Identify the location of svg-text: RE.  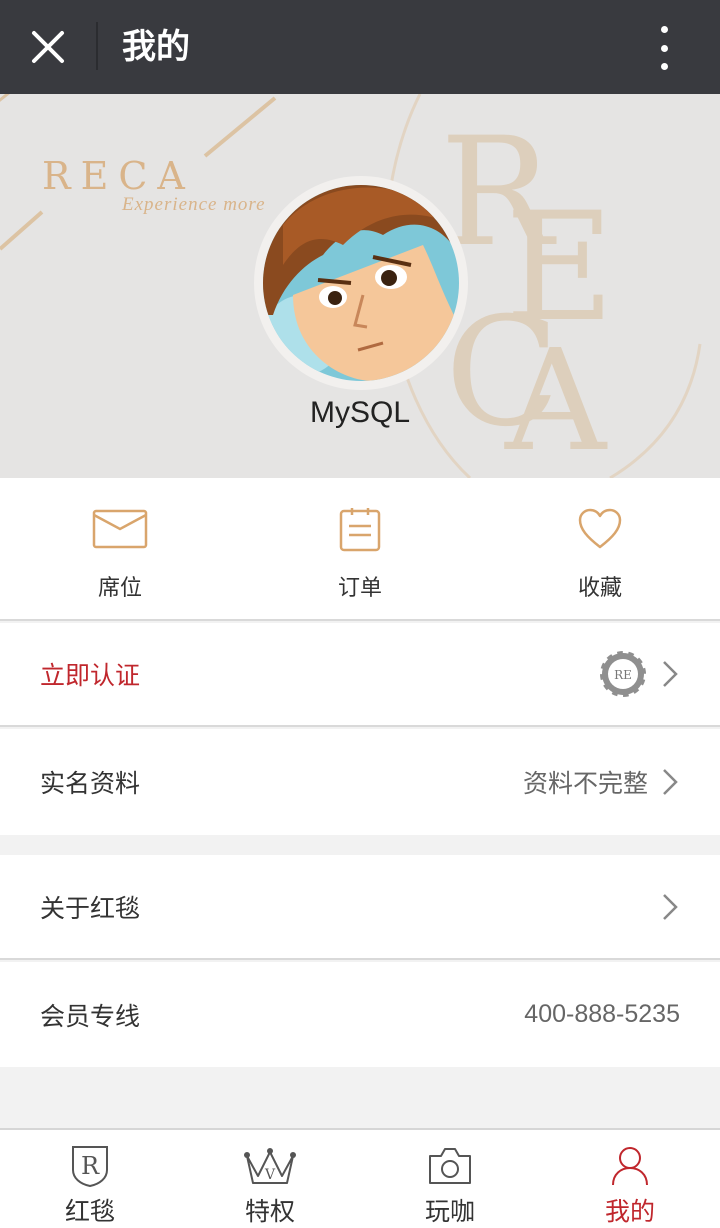
(623, 675).